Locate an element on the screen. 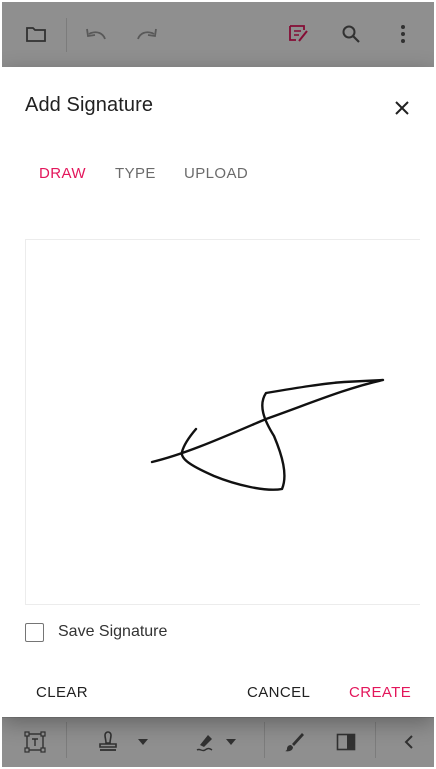  clear-button: CLEAR is located at coordinates (62, 692).